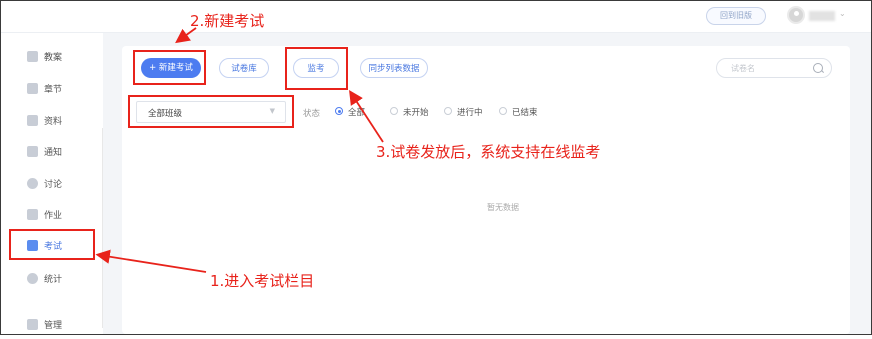 The image size is (872, 339). I want to click on radio-label: 已结束, so click(525, 113).